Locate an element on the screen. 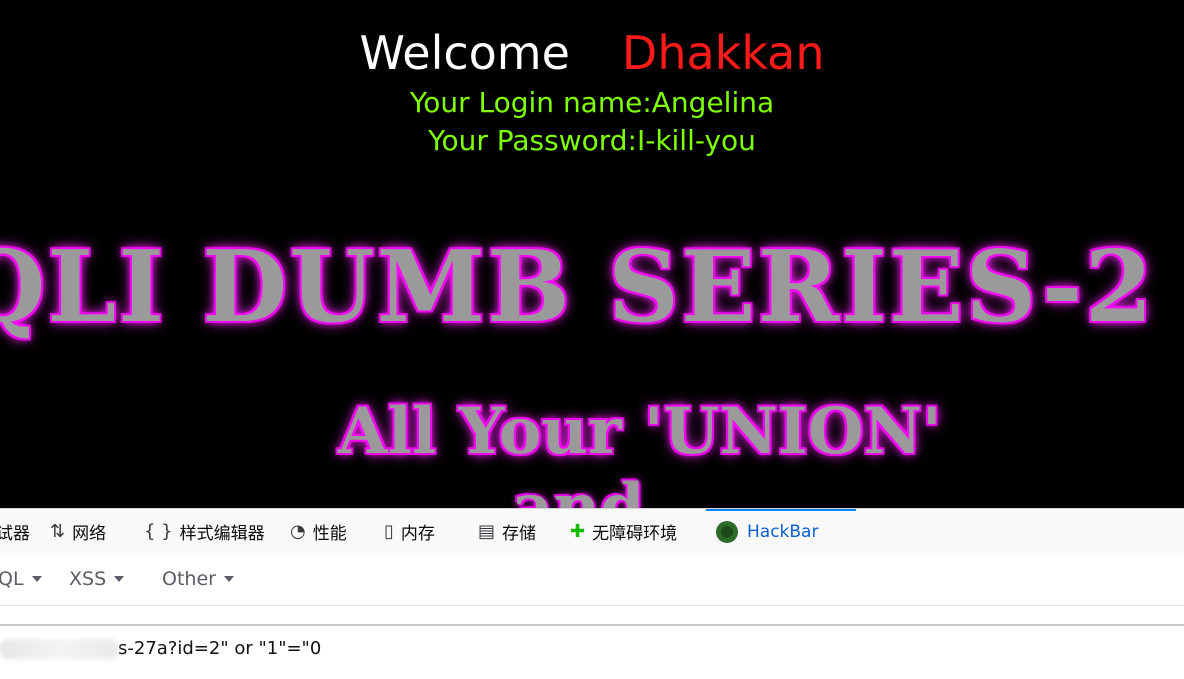 The height and width of the screenshot is (679, 1184). tab-debugger: 试器 is located at coordinates (15, 531).